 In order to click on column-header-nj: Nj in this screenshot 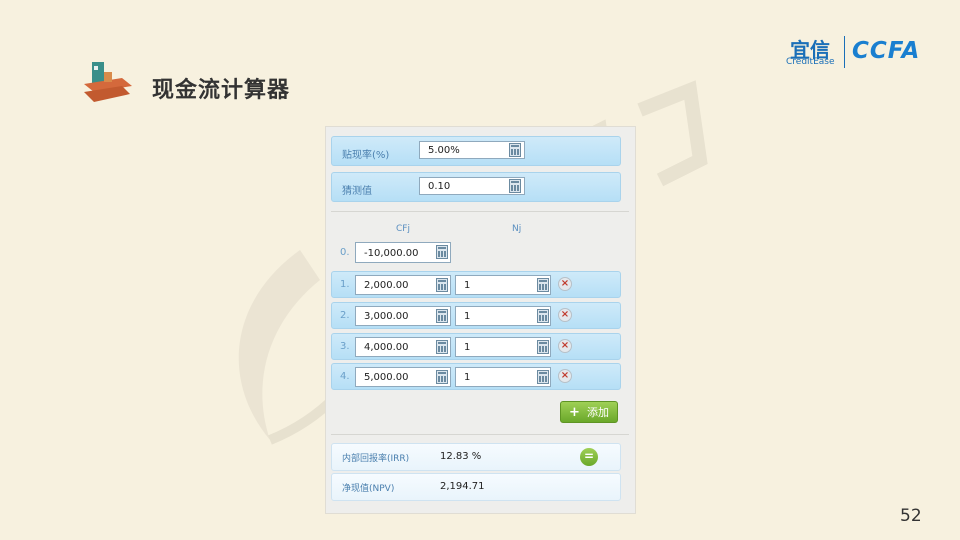, I will do `click(517, 229)`.